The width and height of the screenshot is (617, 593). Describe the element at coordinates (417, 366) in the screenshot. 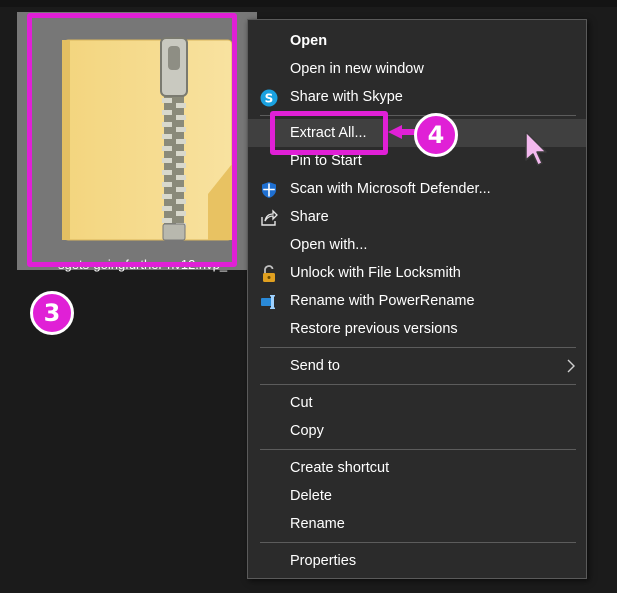

I see `menu-item-send-to: Send to` at that location.